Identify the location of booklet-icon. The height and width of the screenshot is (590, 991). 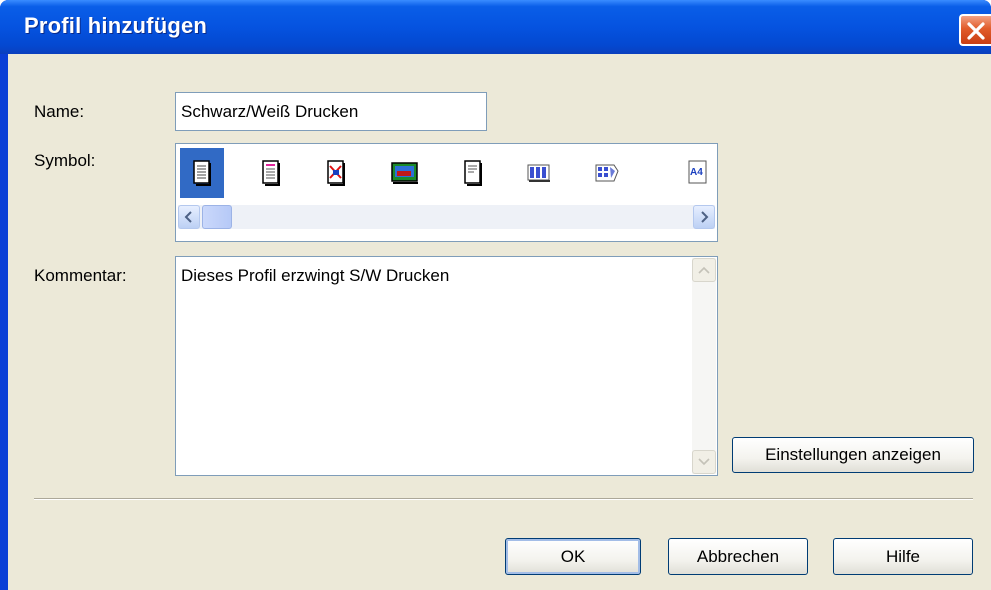
(607, 173).